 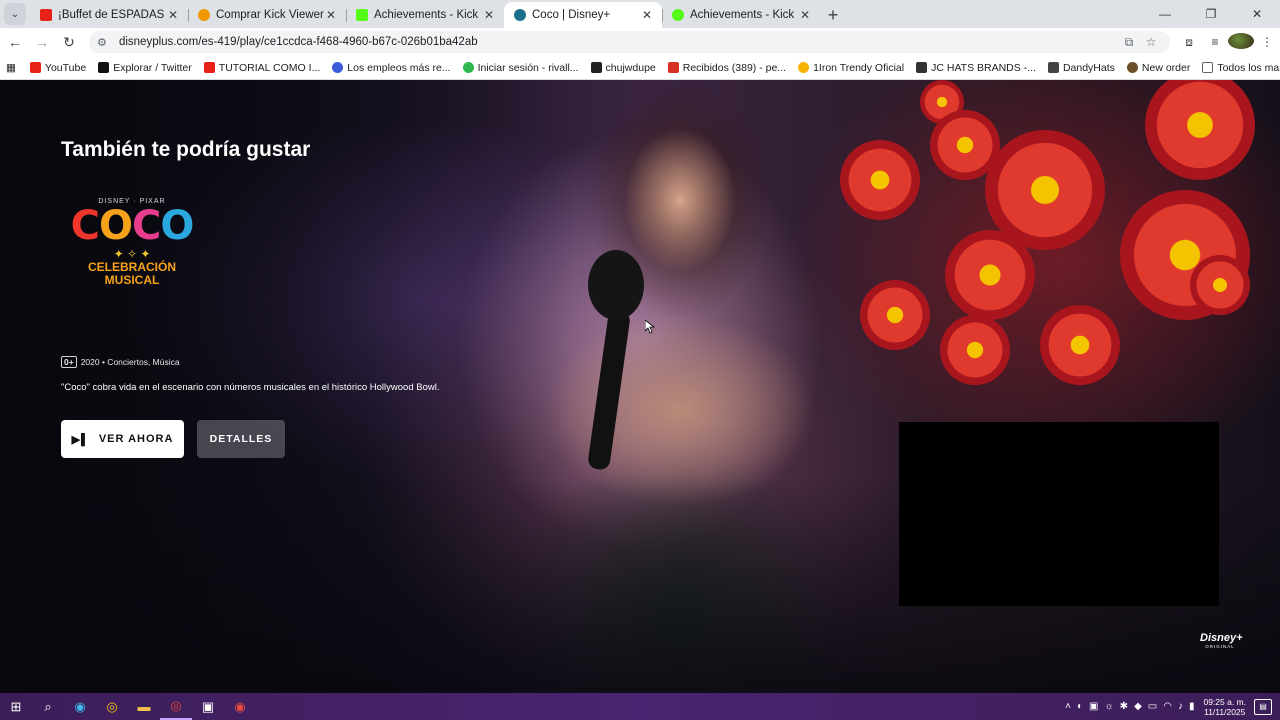 What do you see at coordinates (1080, 706) in the screenshot?
I see `tray-icon: ◐` at bounding box center [1080, 706].